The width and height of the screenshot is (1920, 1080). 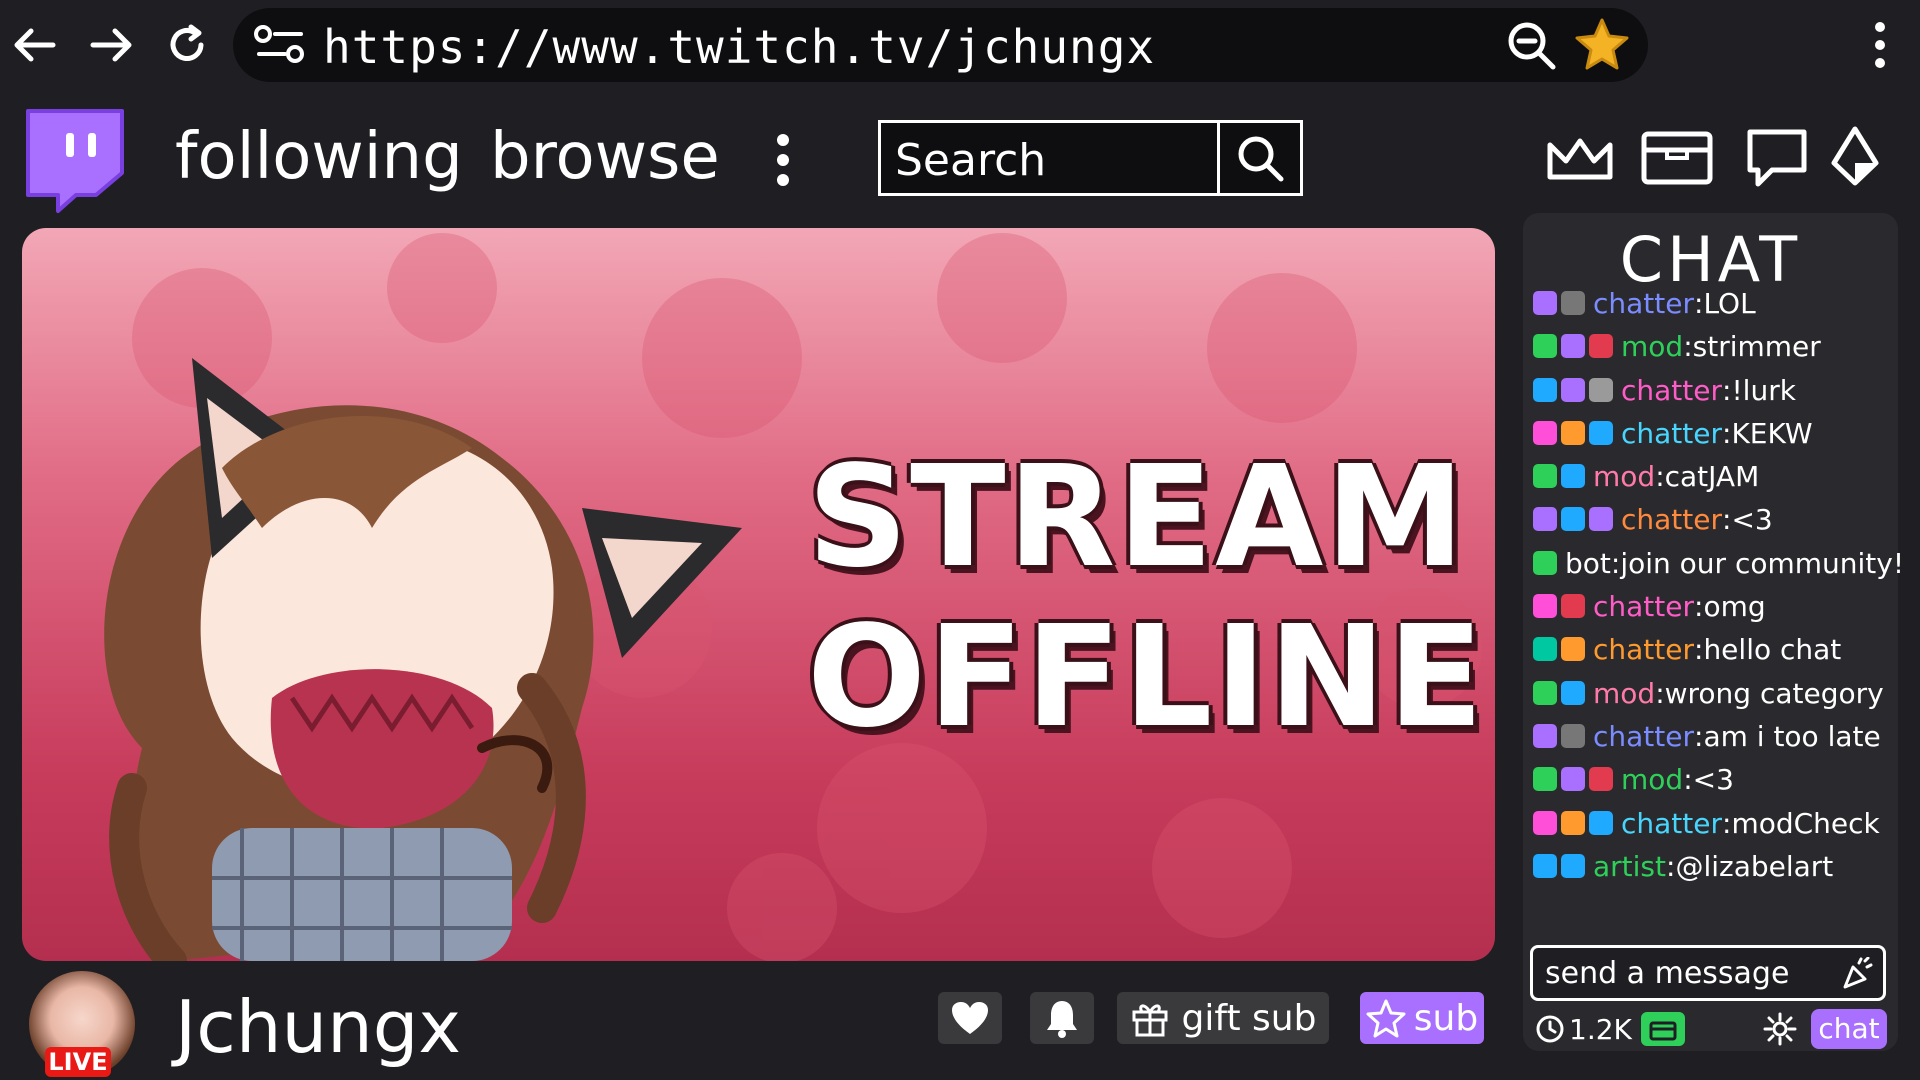 I want to click on inbox-button, so click(x=1677, y=158).